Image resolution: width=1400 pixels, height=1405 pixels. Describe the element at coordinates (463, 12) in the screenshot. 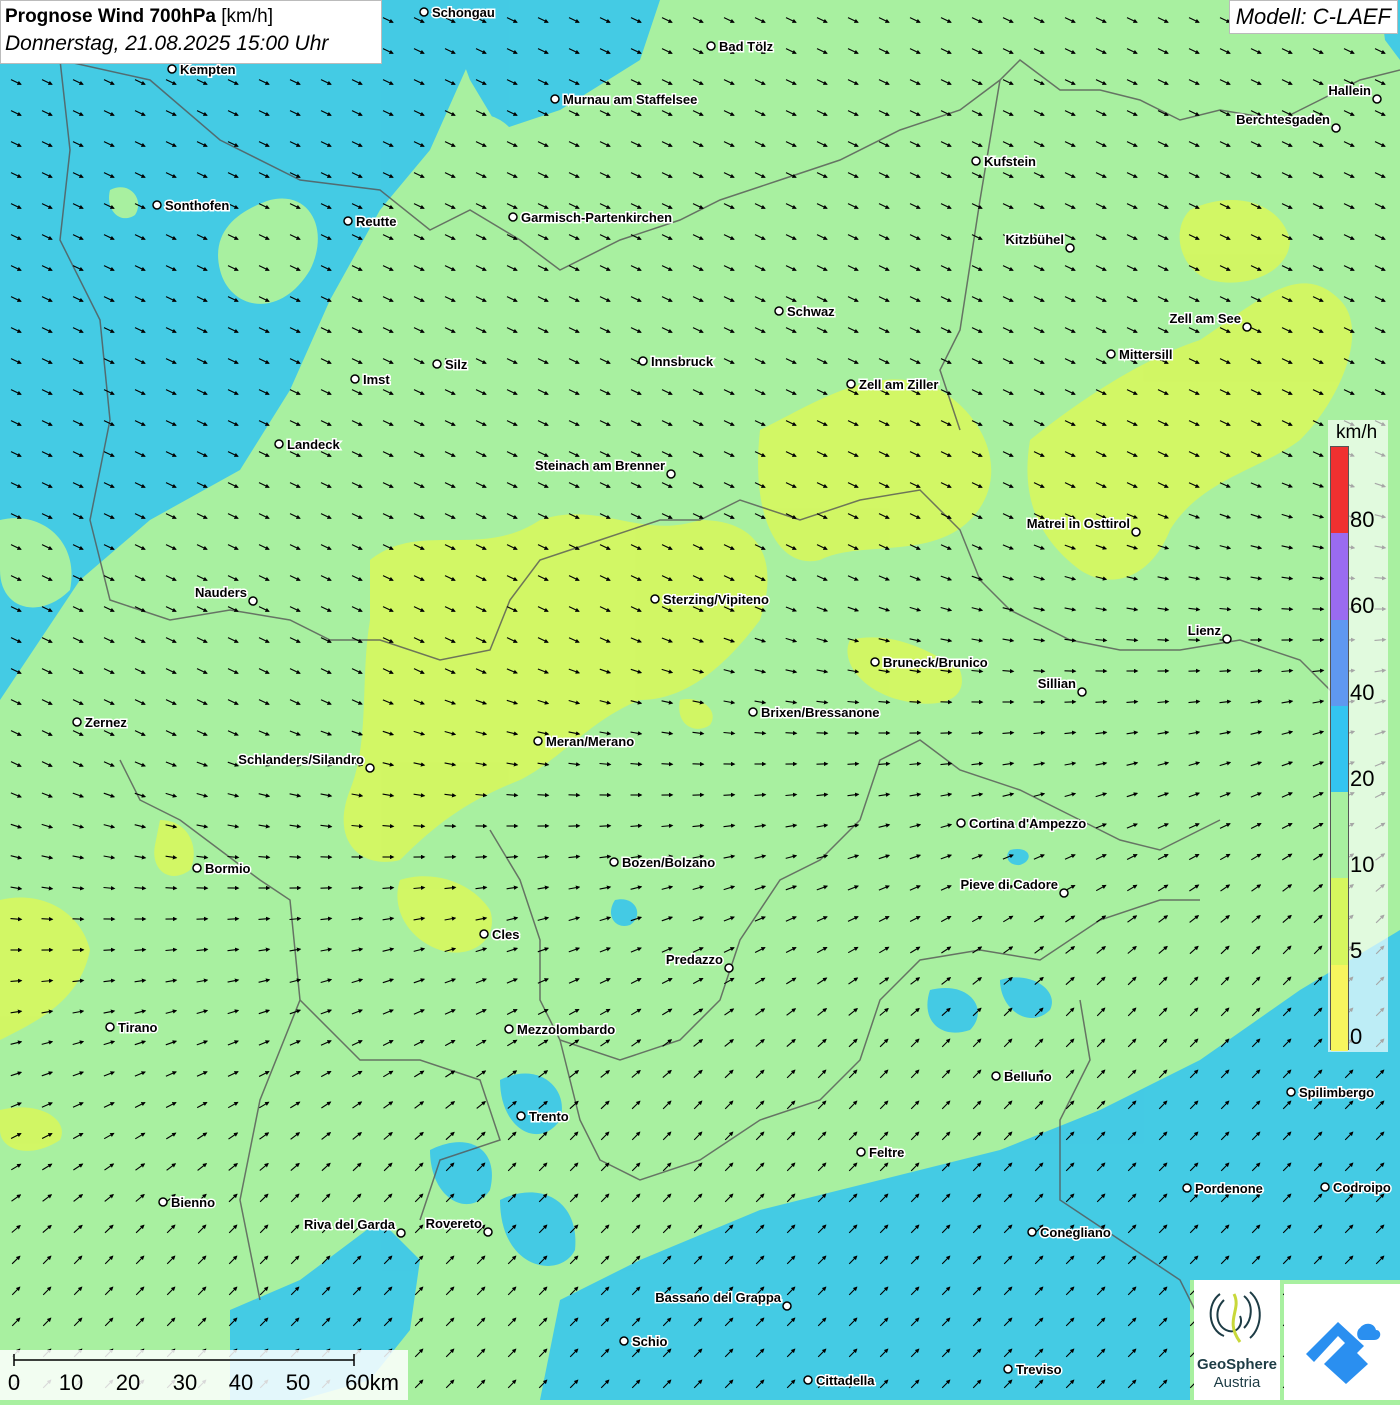

I see `city-label: Schongau` at that location.